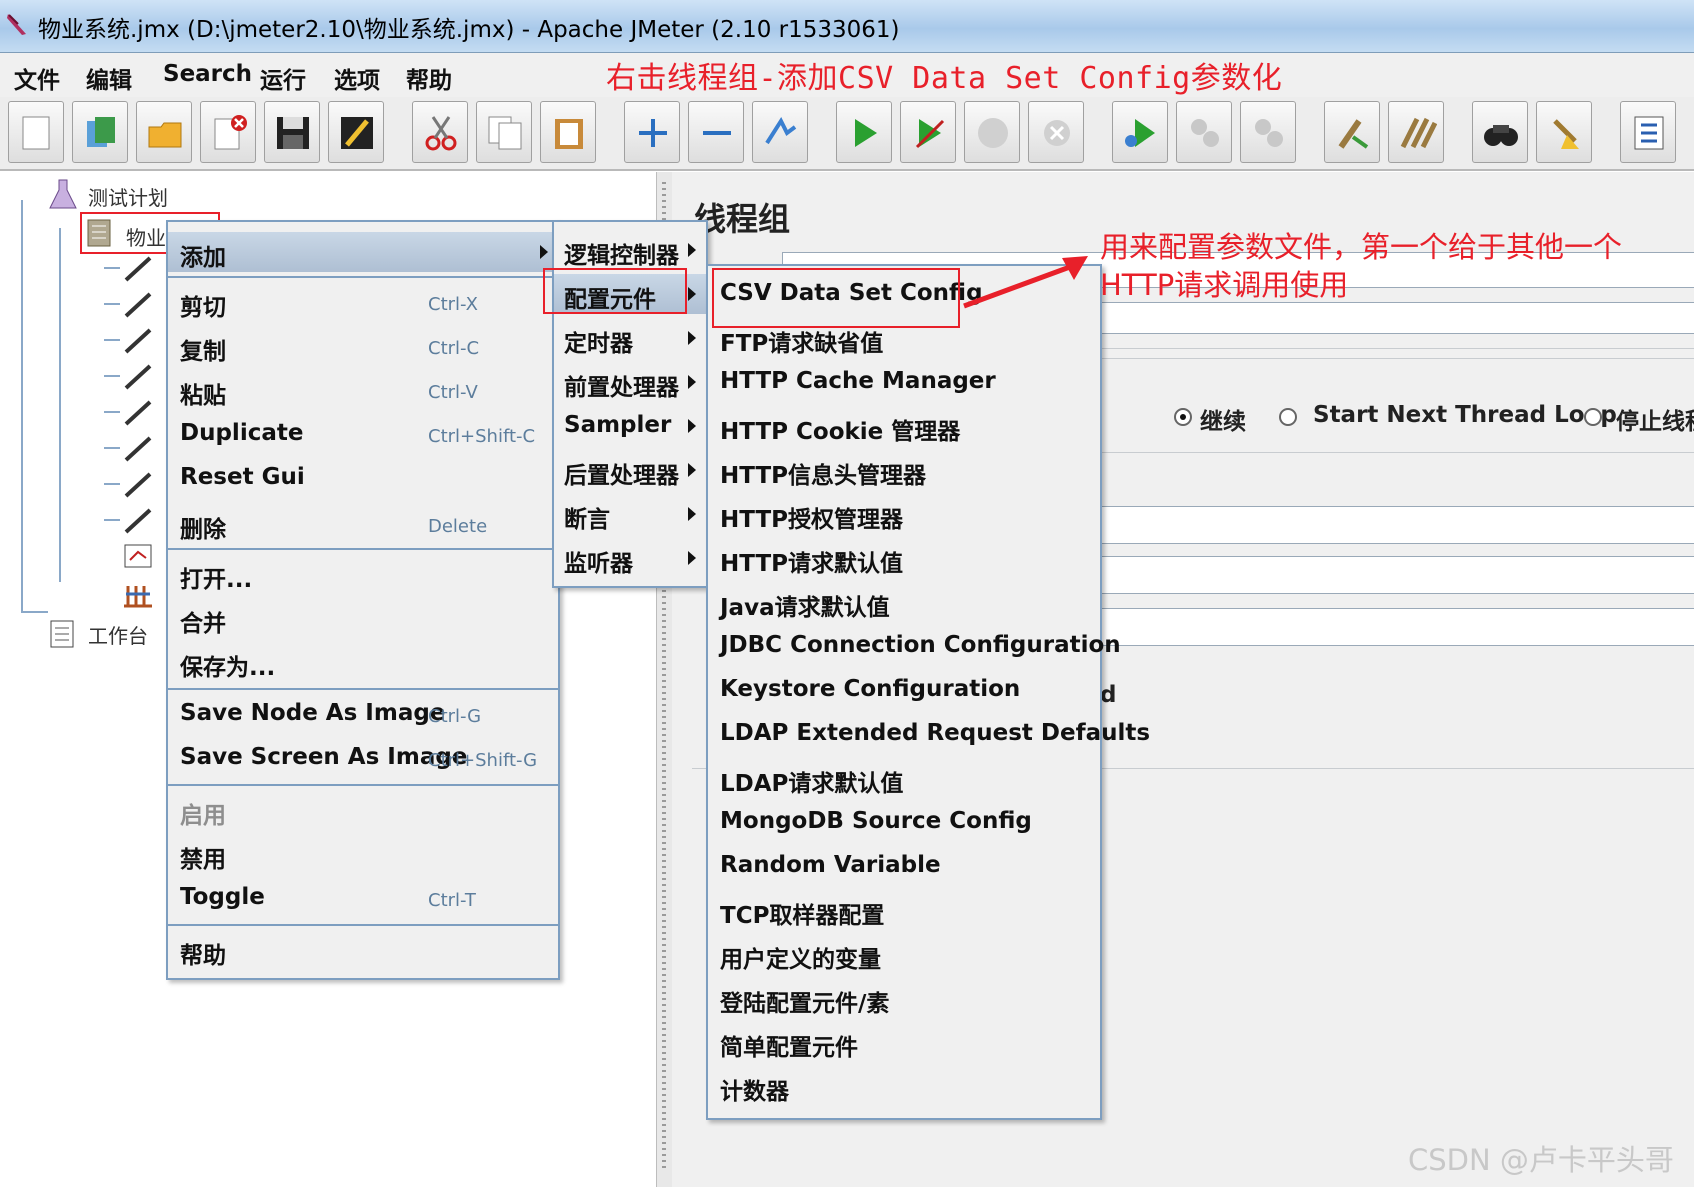  I want to click on annotation-arrow, so click(1025, 282).